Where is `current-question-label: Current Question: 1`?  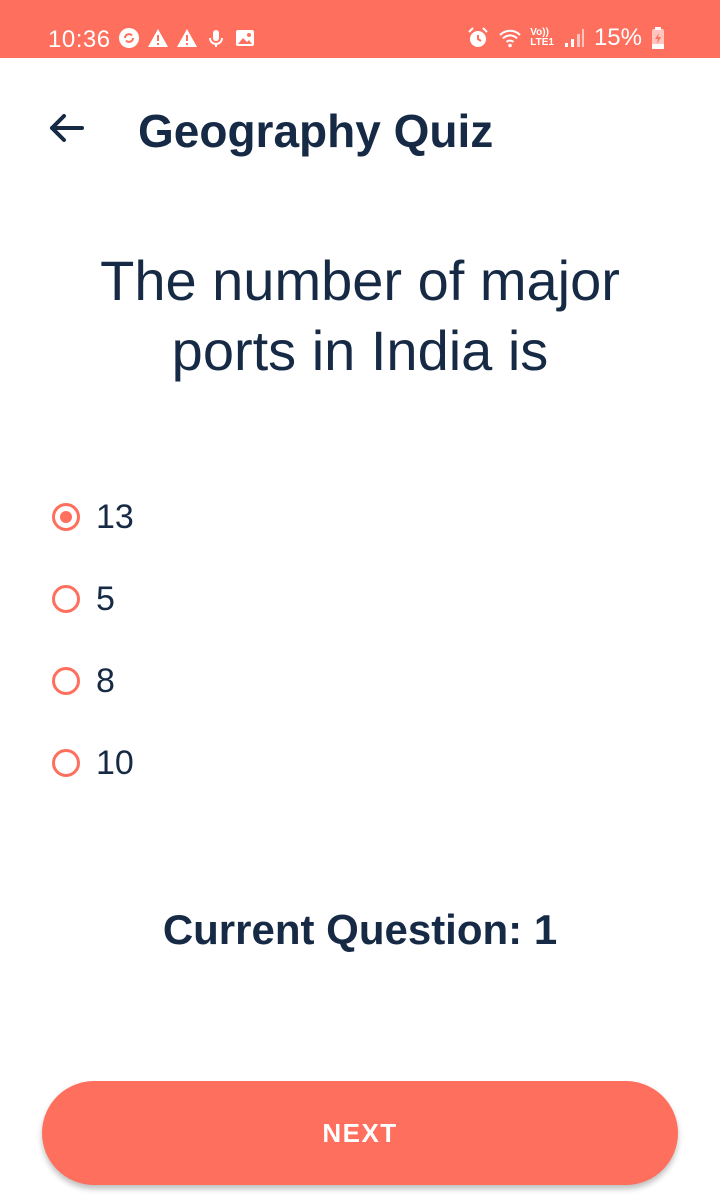 current-question-label: Current Question: 1 is located at coordinates (360, 929).